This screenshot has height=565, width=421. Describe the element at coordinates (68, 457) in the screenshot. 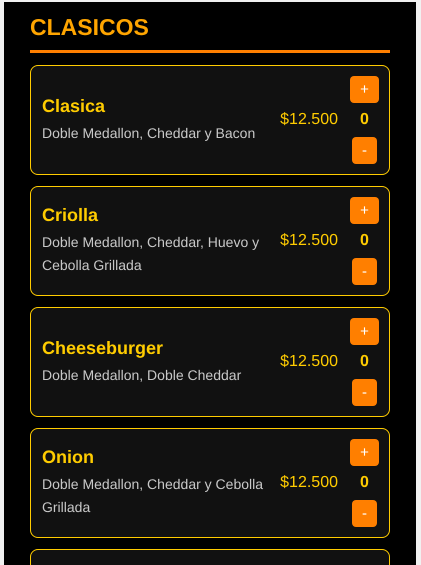

I see `product-name: Onion` at that location.